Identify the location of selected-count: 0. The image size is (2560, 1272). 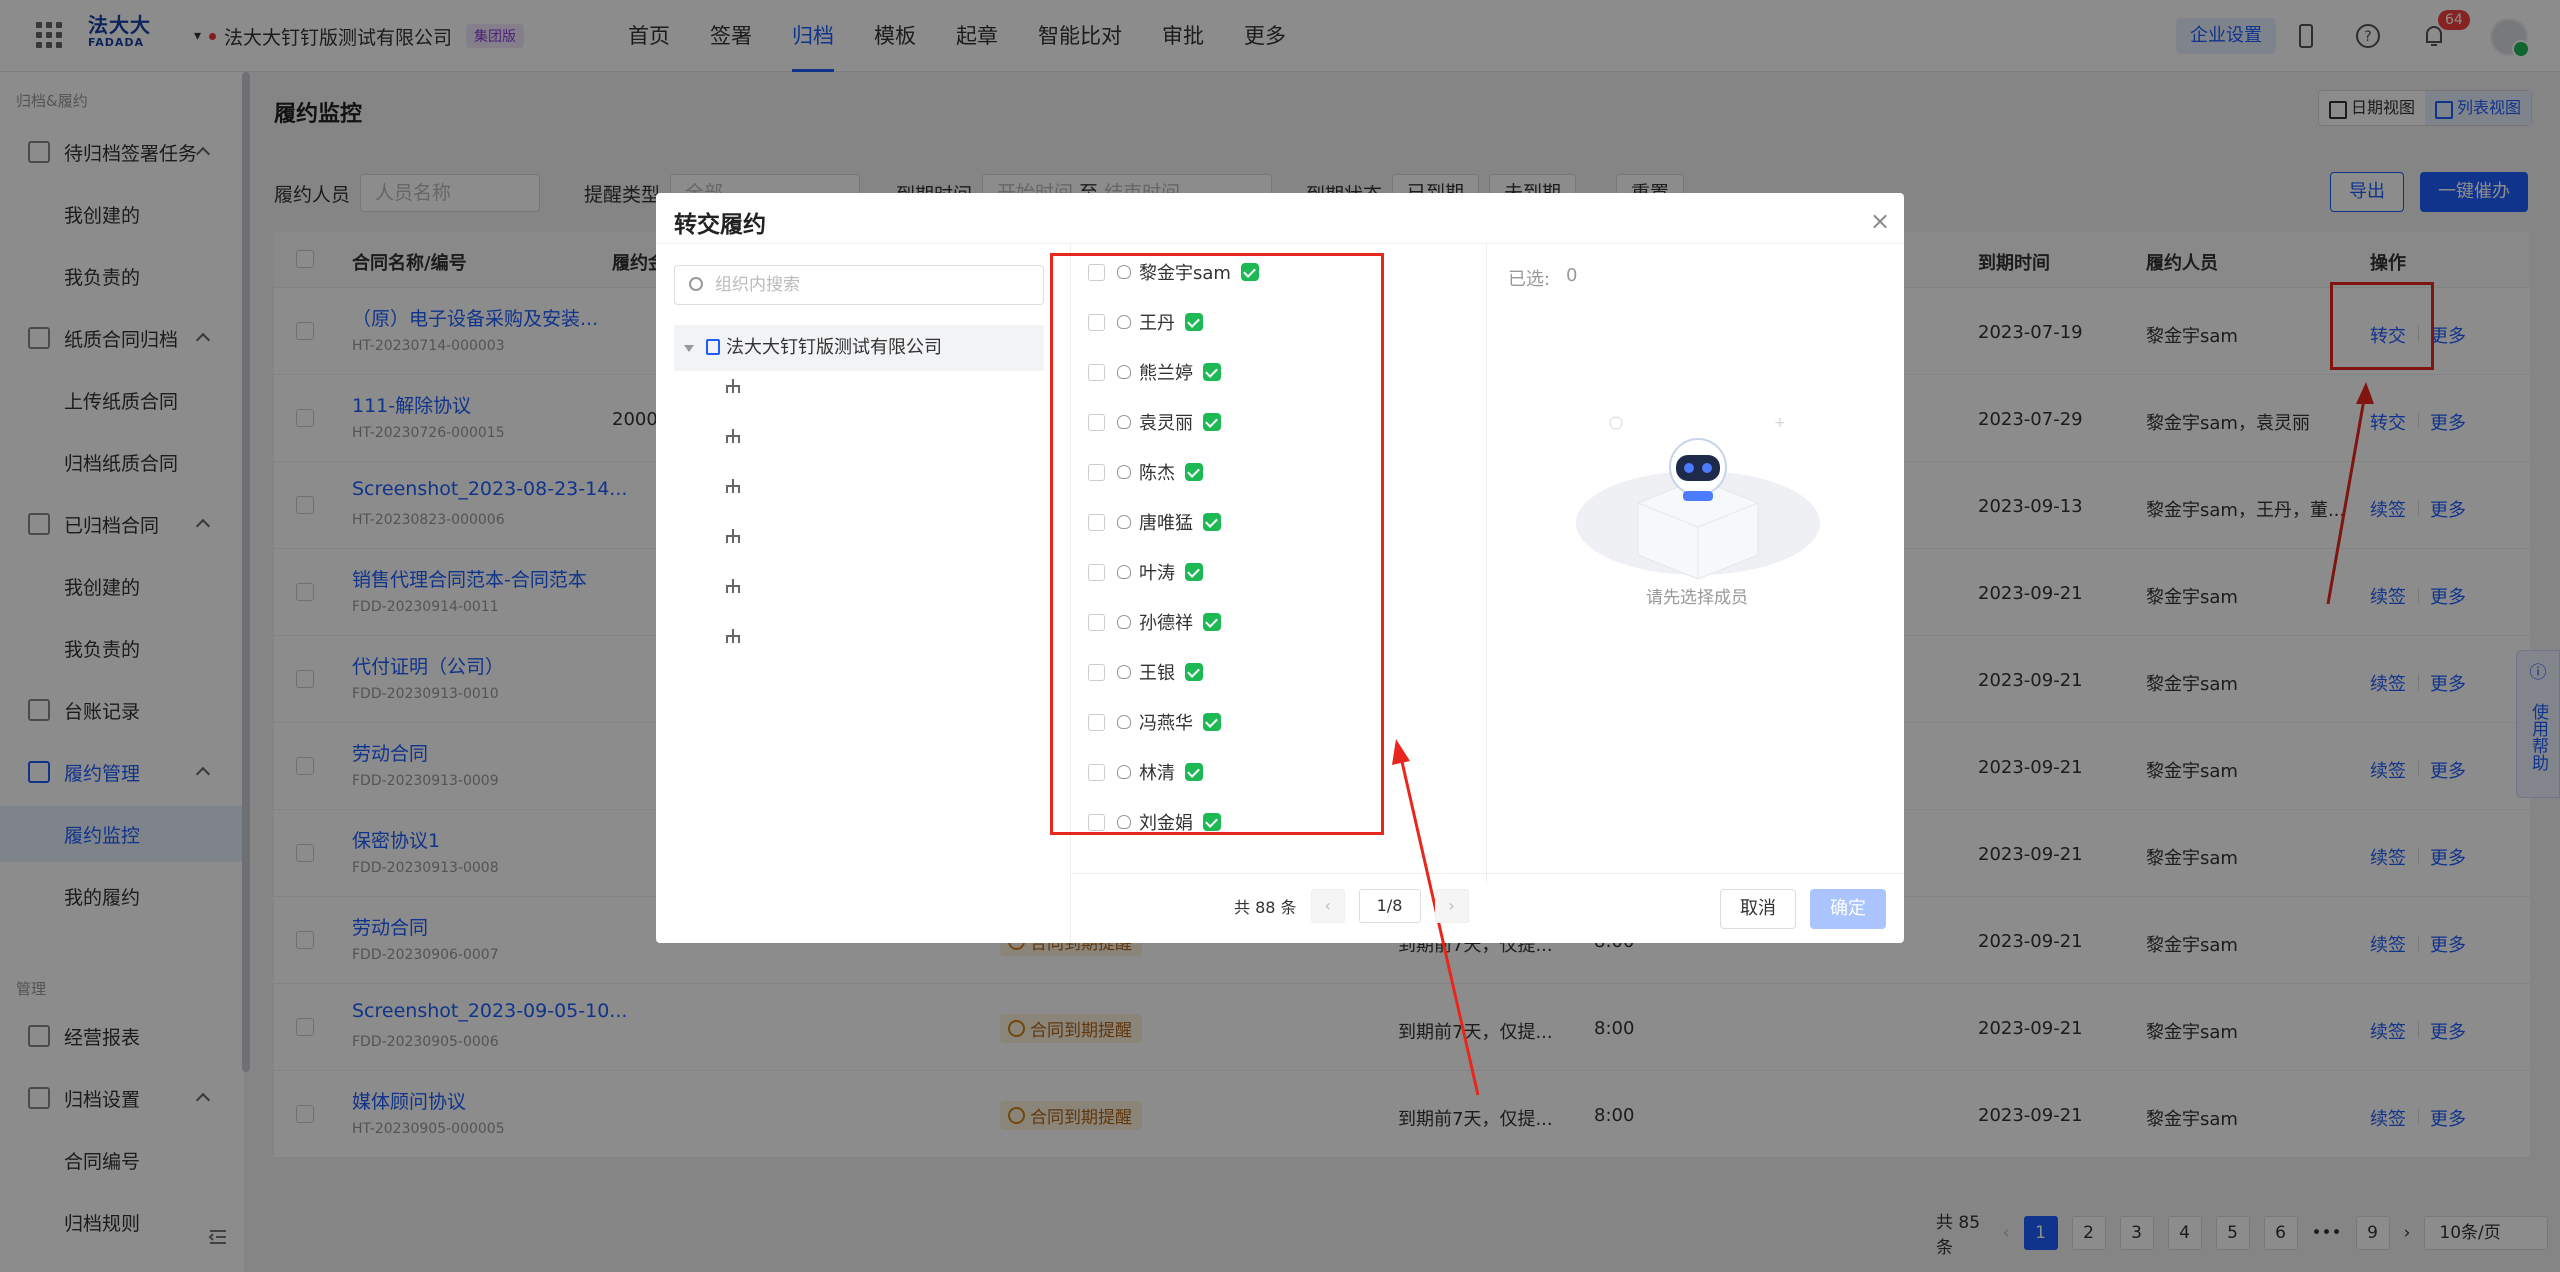
(1572, 275).